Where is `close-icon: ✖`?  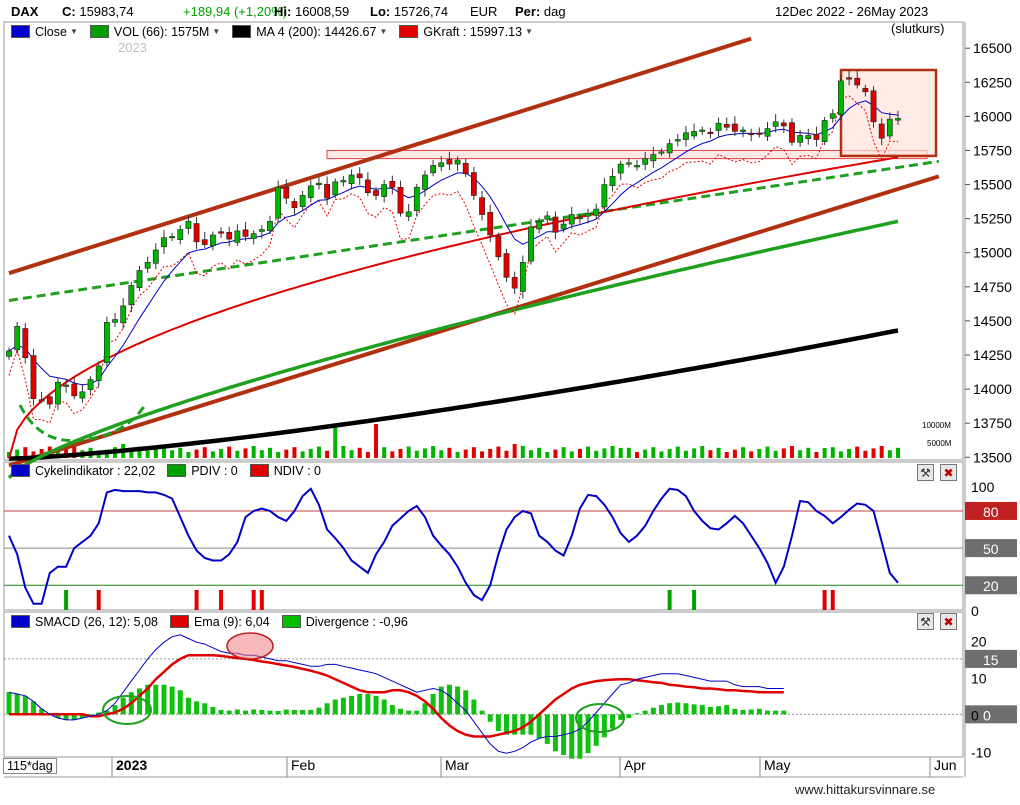
close-icon: ✖ is located at coordinates (948, 622).